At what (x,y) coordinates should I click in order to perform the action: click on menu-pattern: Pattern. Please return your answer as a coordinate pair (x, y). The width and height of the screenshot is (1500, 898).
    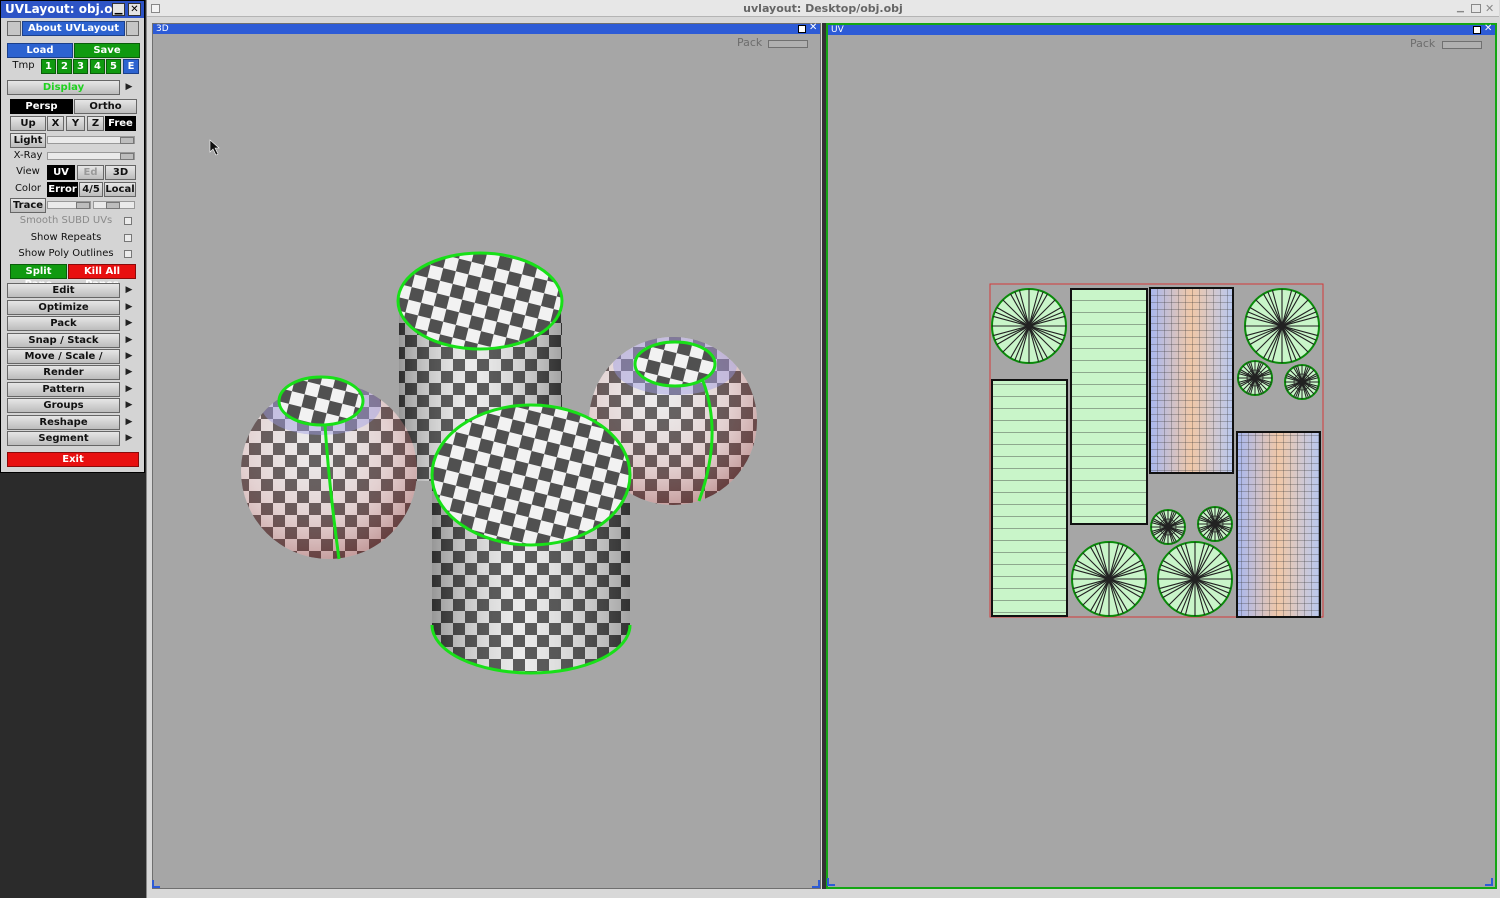
    Looking at the image, I should click on (63, 389).